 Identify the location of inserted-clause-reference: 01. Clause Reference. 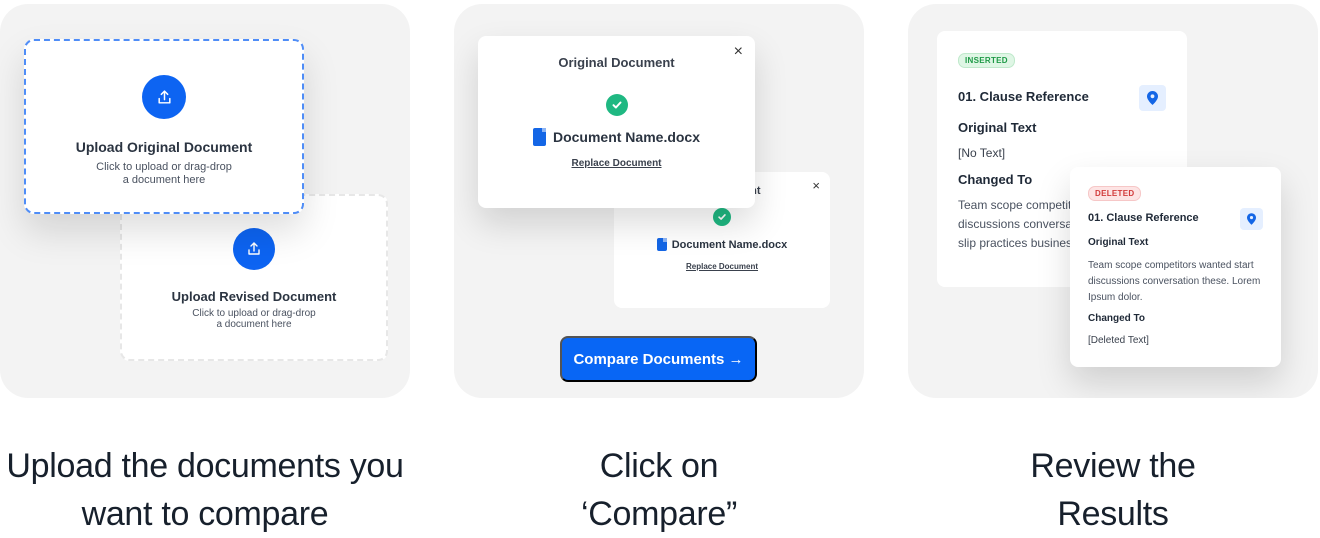
(1023, 96).